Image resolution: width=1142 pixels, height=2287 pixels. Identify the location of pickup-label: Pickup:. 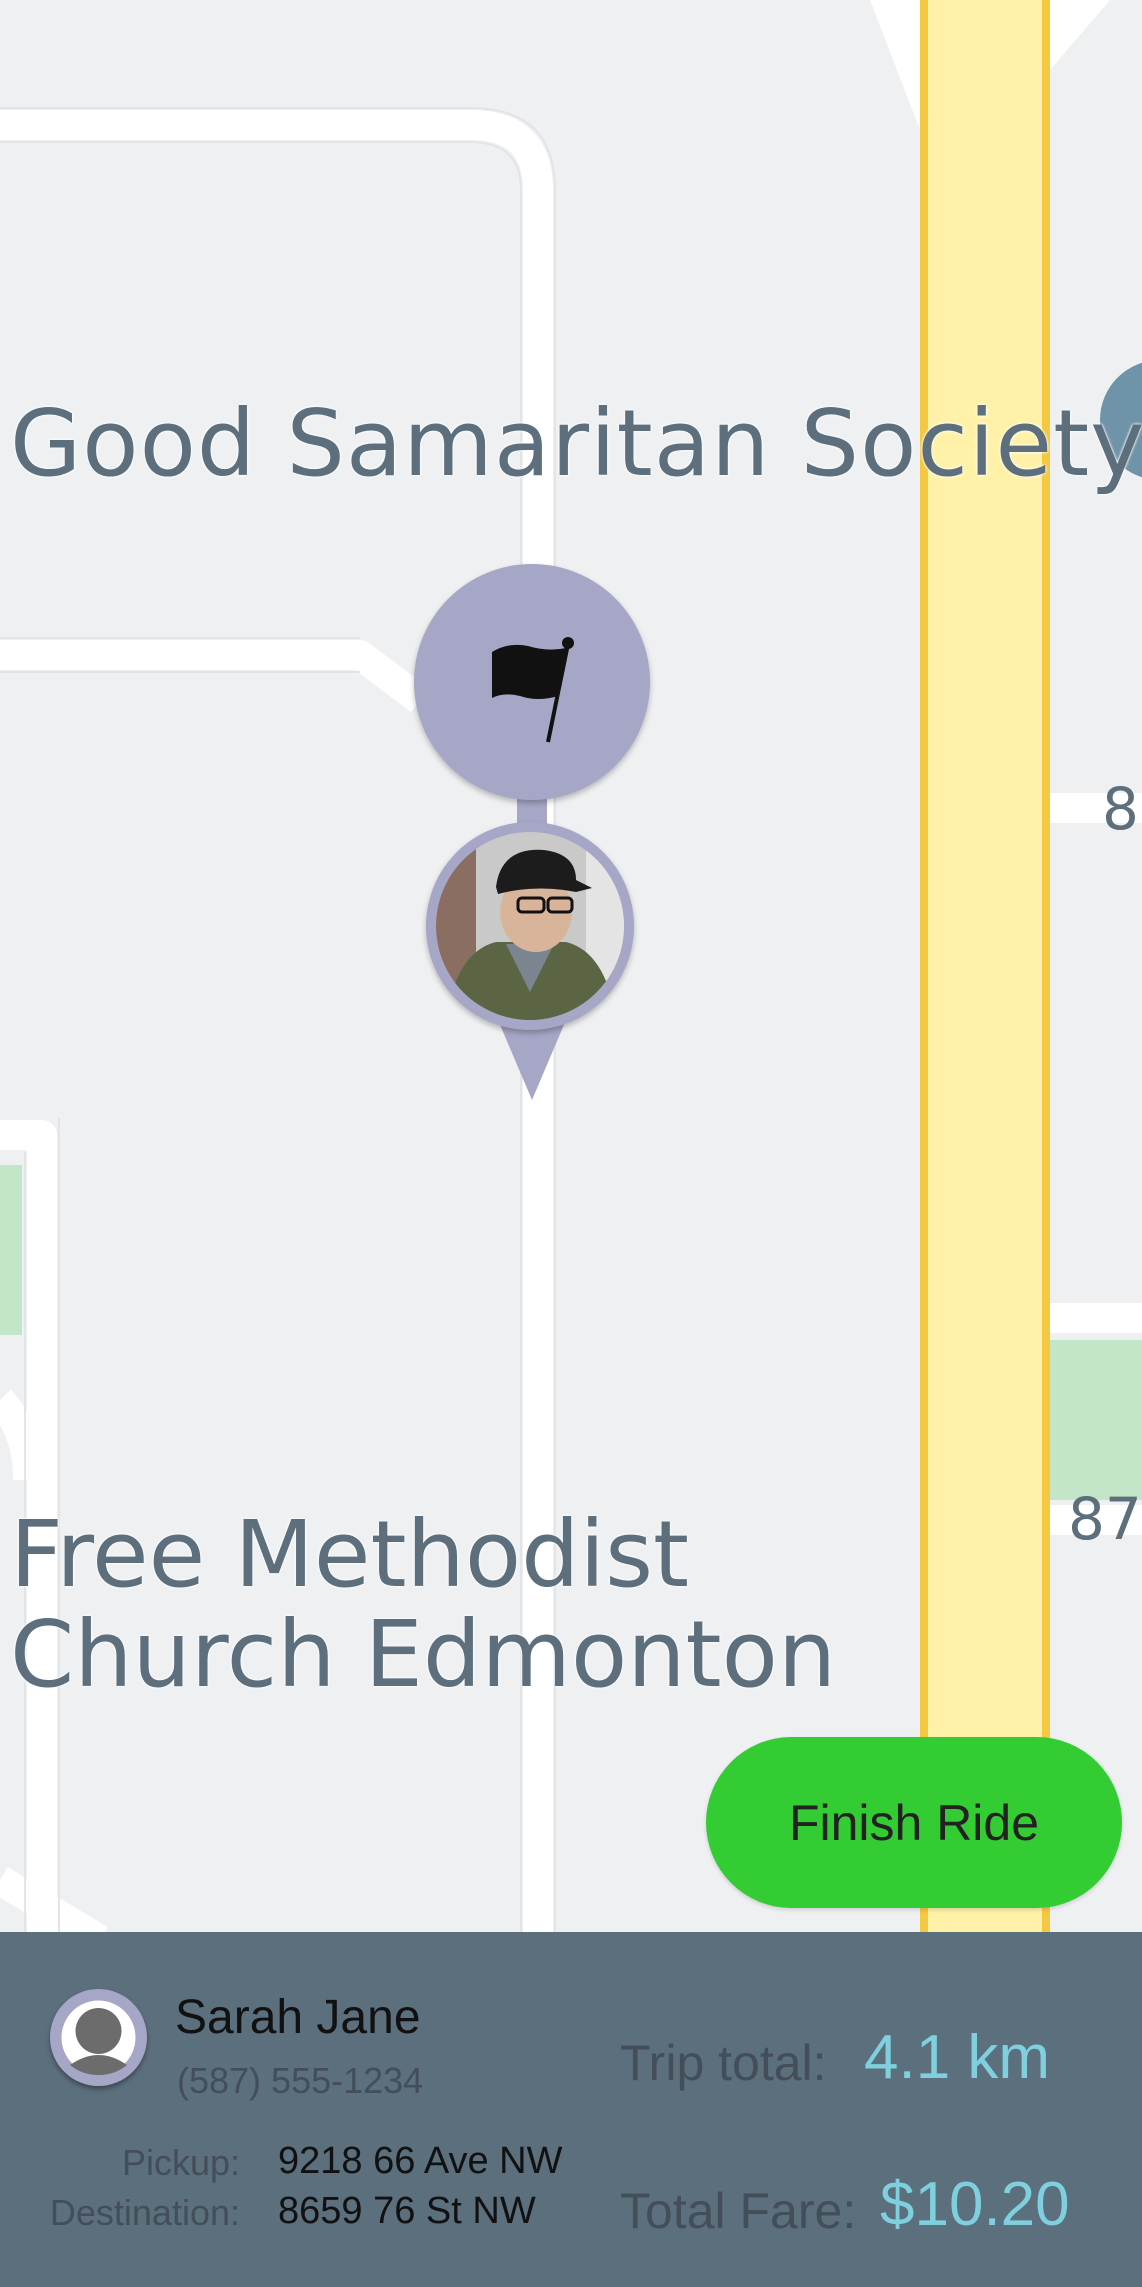
(180, 2162).